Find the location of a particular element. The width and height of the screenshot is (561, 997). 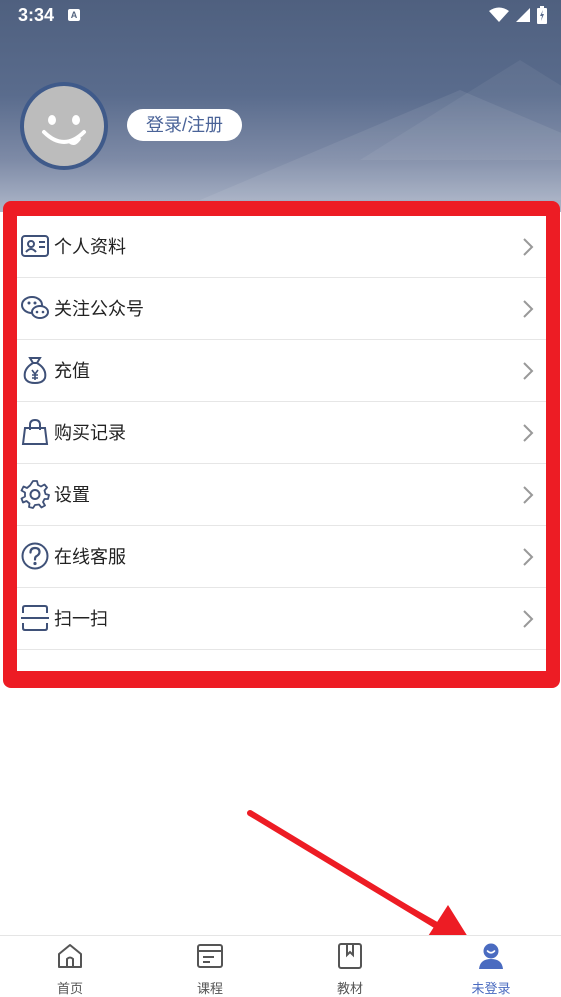

nav-item-courses: 课程 is located at coordinates (210, 966).